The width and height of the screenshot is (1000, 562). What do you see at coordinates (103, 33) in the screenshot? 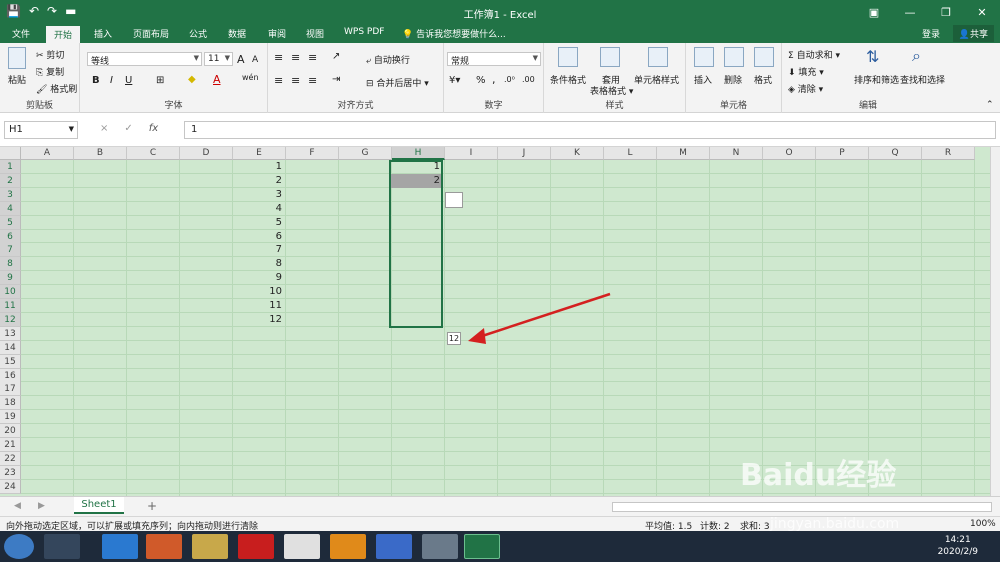
I see `tab-insert: 插入` at bounding box center [103, 33].